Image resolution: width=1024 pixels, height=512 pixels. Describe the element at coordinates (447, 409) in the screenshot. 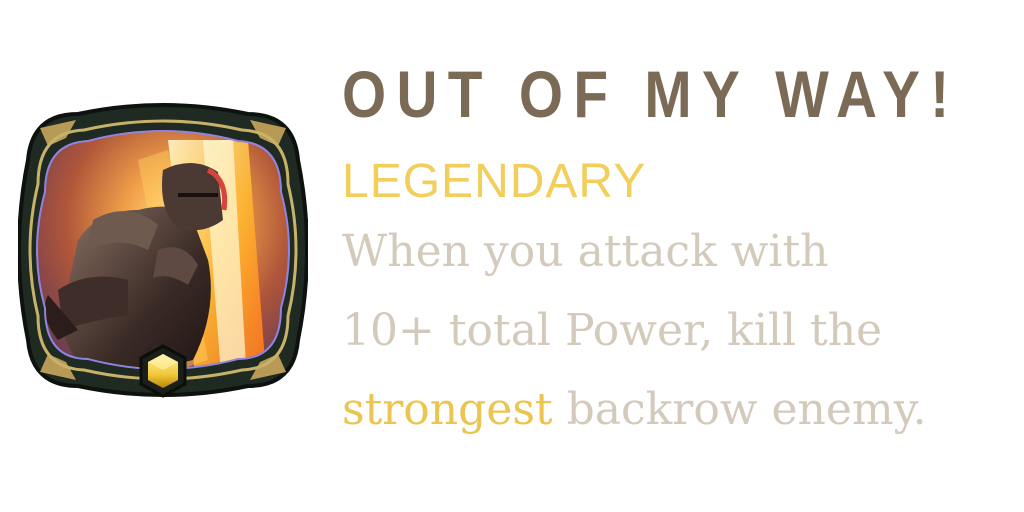

I see `keyword-highlight: strongest` at that location.